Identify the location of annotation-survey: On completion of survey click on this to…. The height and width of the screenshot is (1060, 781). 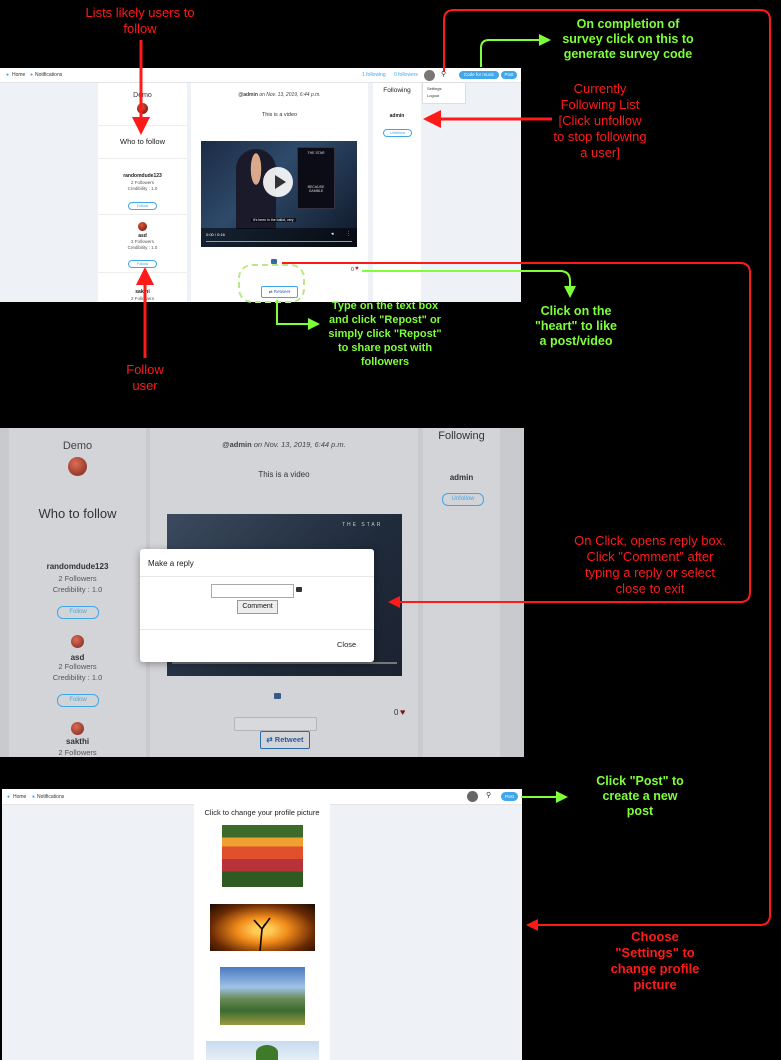
(628, 39).